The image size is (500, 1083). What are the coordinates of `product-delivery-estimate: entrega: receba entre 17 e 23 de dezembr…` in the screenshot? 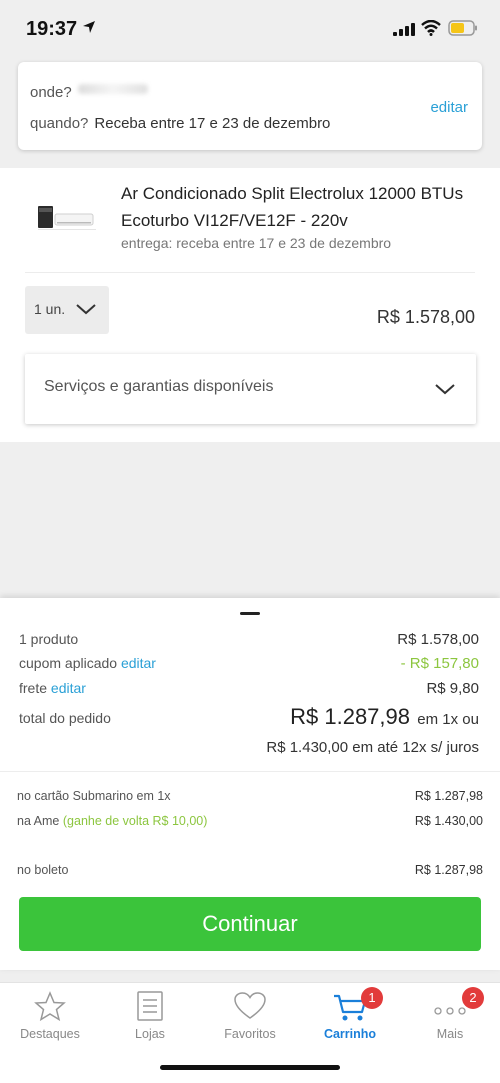 It's located at (256, 243).